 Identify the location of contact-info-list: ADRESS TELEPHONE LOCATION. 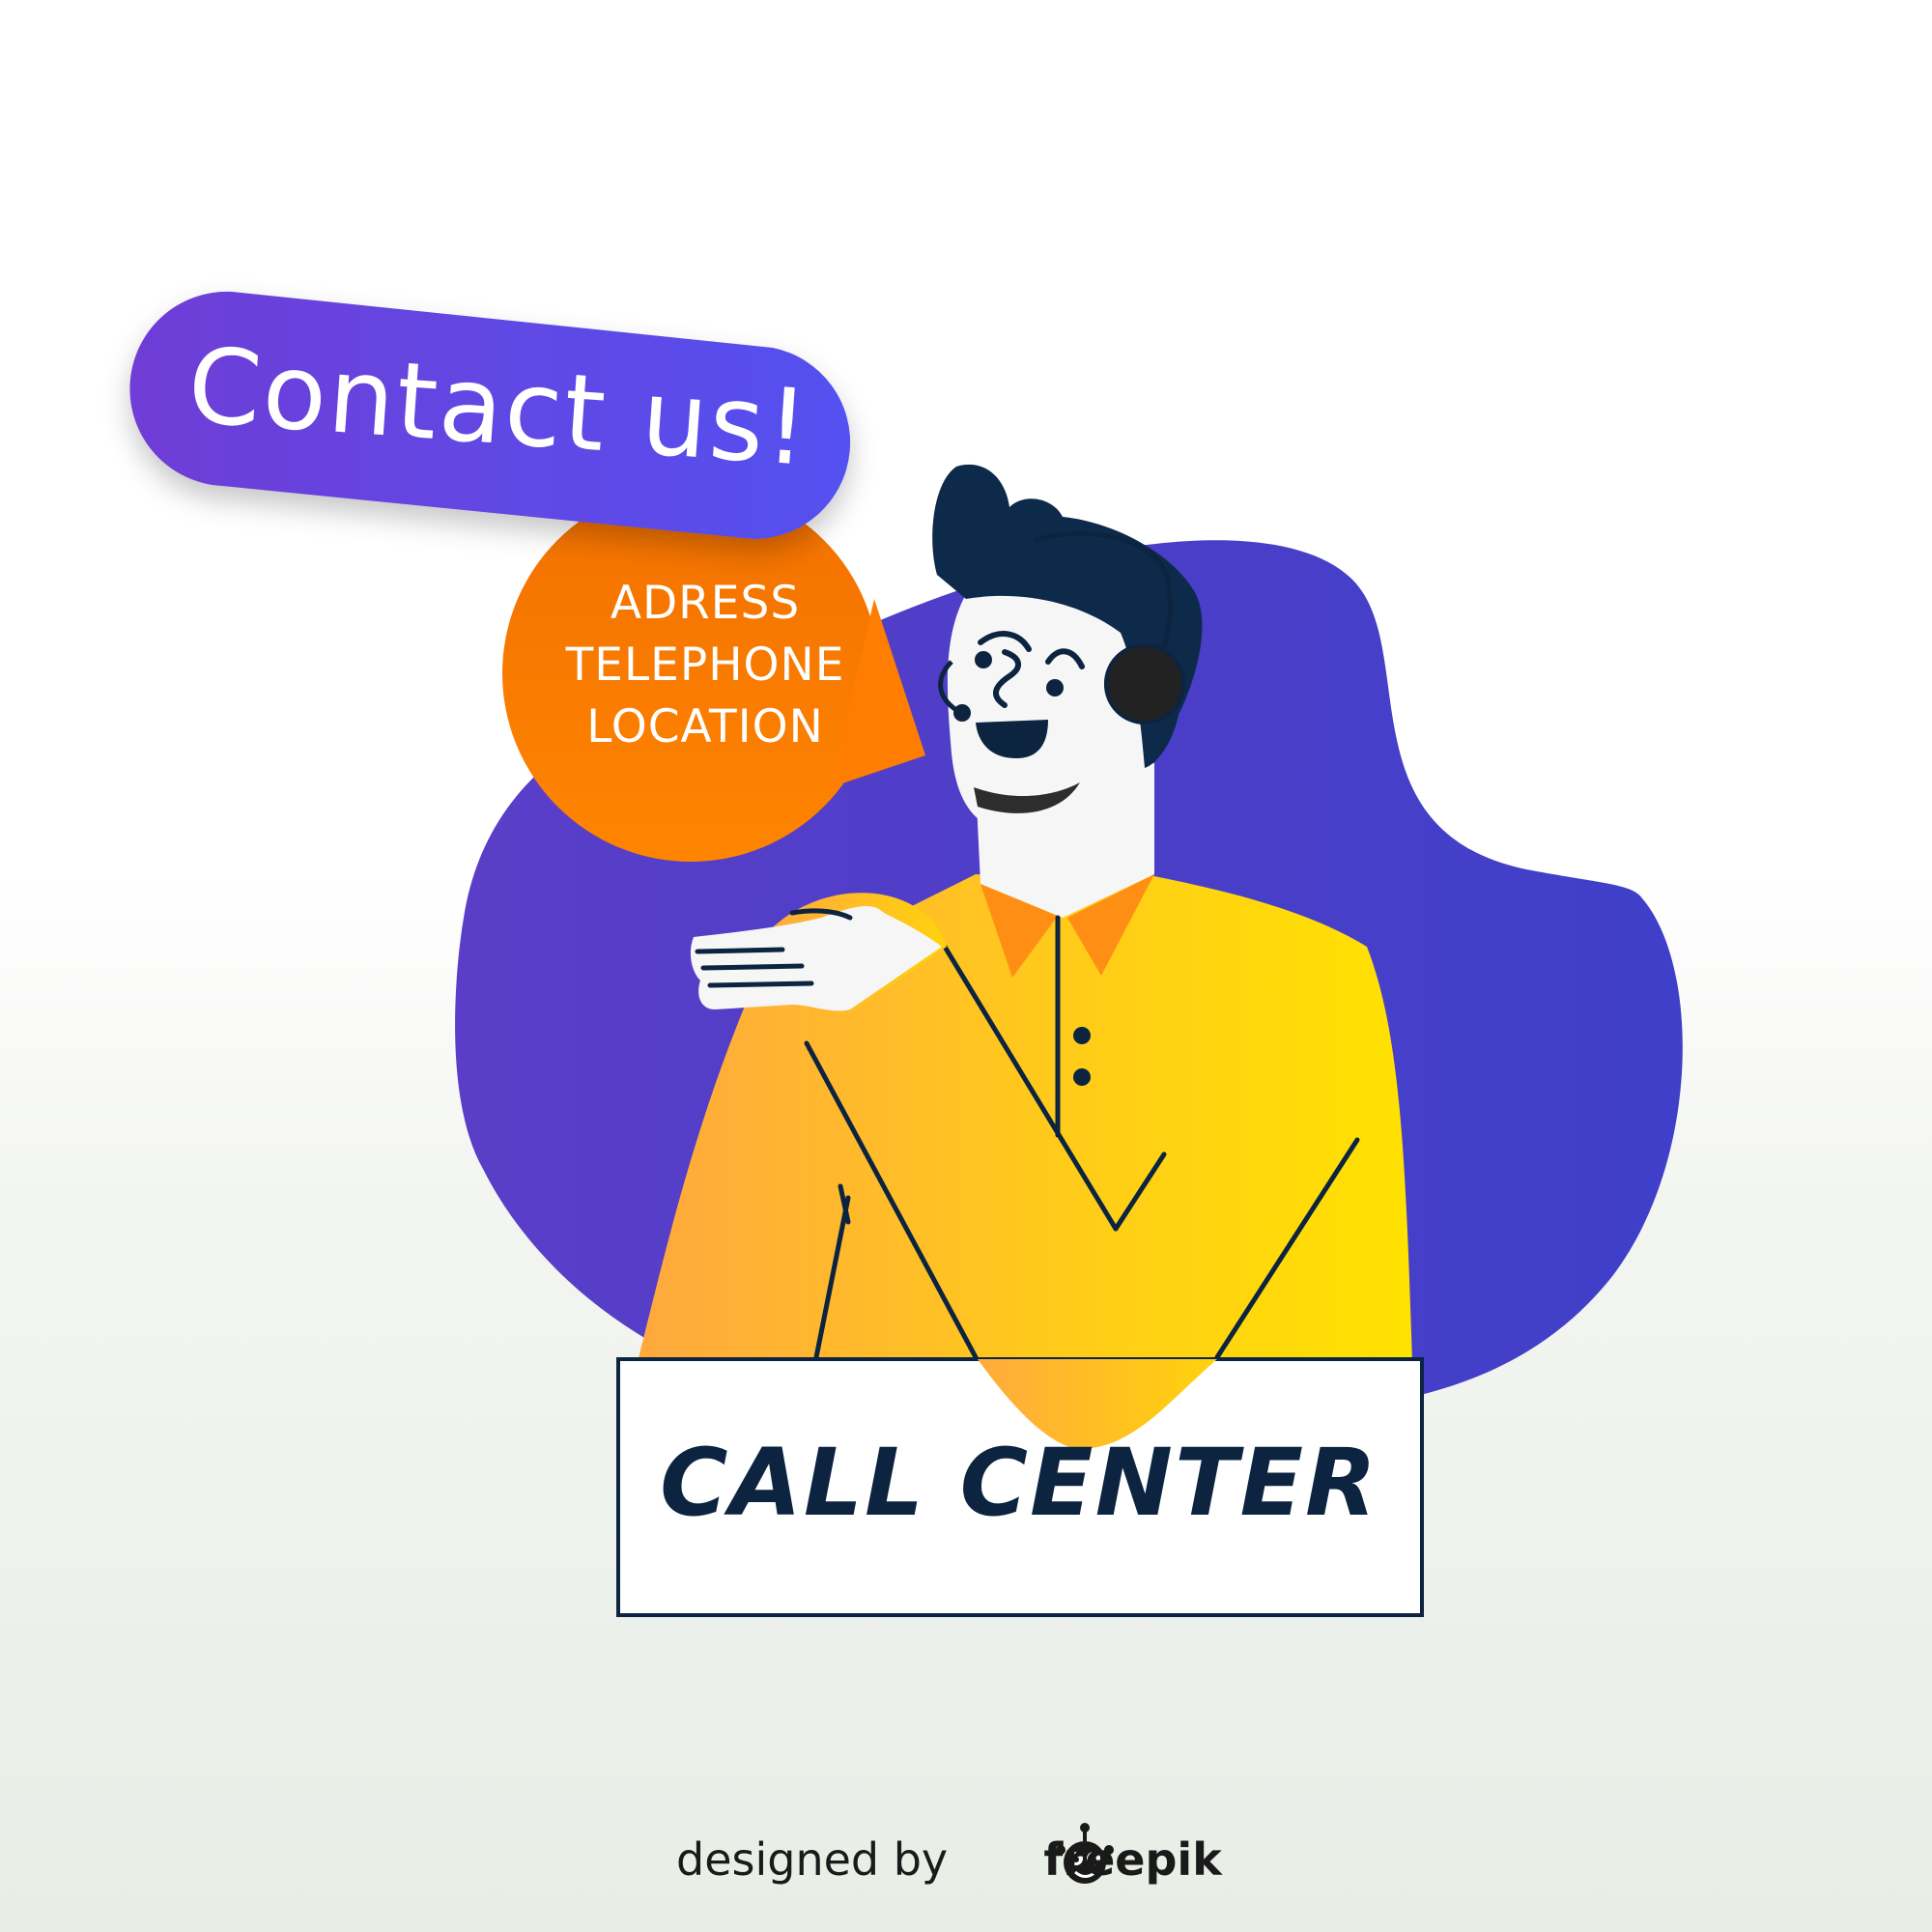
(705, 669).